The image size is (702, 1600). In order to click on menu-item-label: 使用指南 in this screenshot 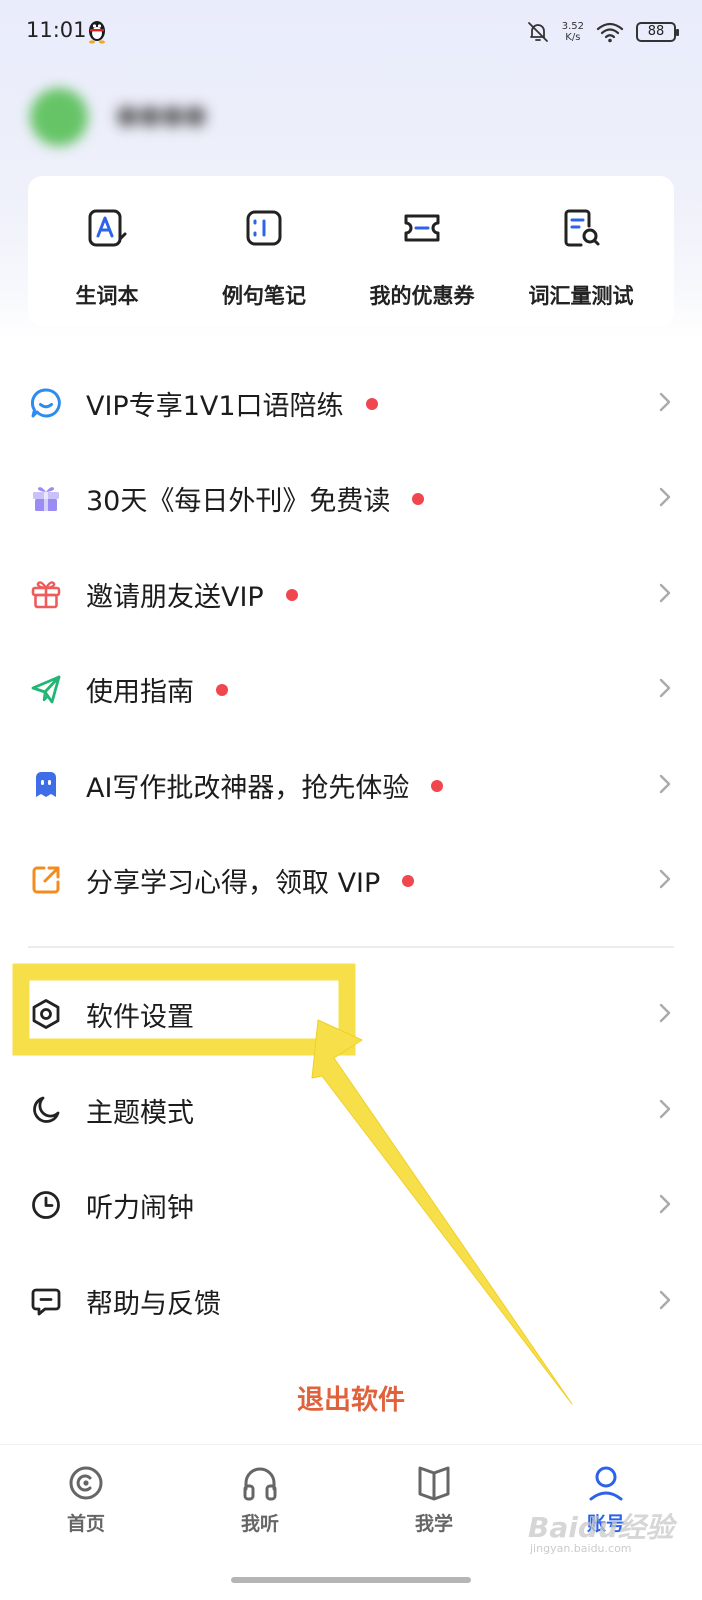, I will do `click(140, 692)`.